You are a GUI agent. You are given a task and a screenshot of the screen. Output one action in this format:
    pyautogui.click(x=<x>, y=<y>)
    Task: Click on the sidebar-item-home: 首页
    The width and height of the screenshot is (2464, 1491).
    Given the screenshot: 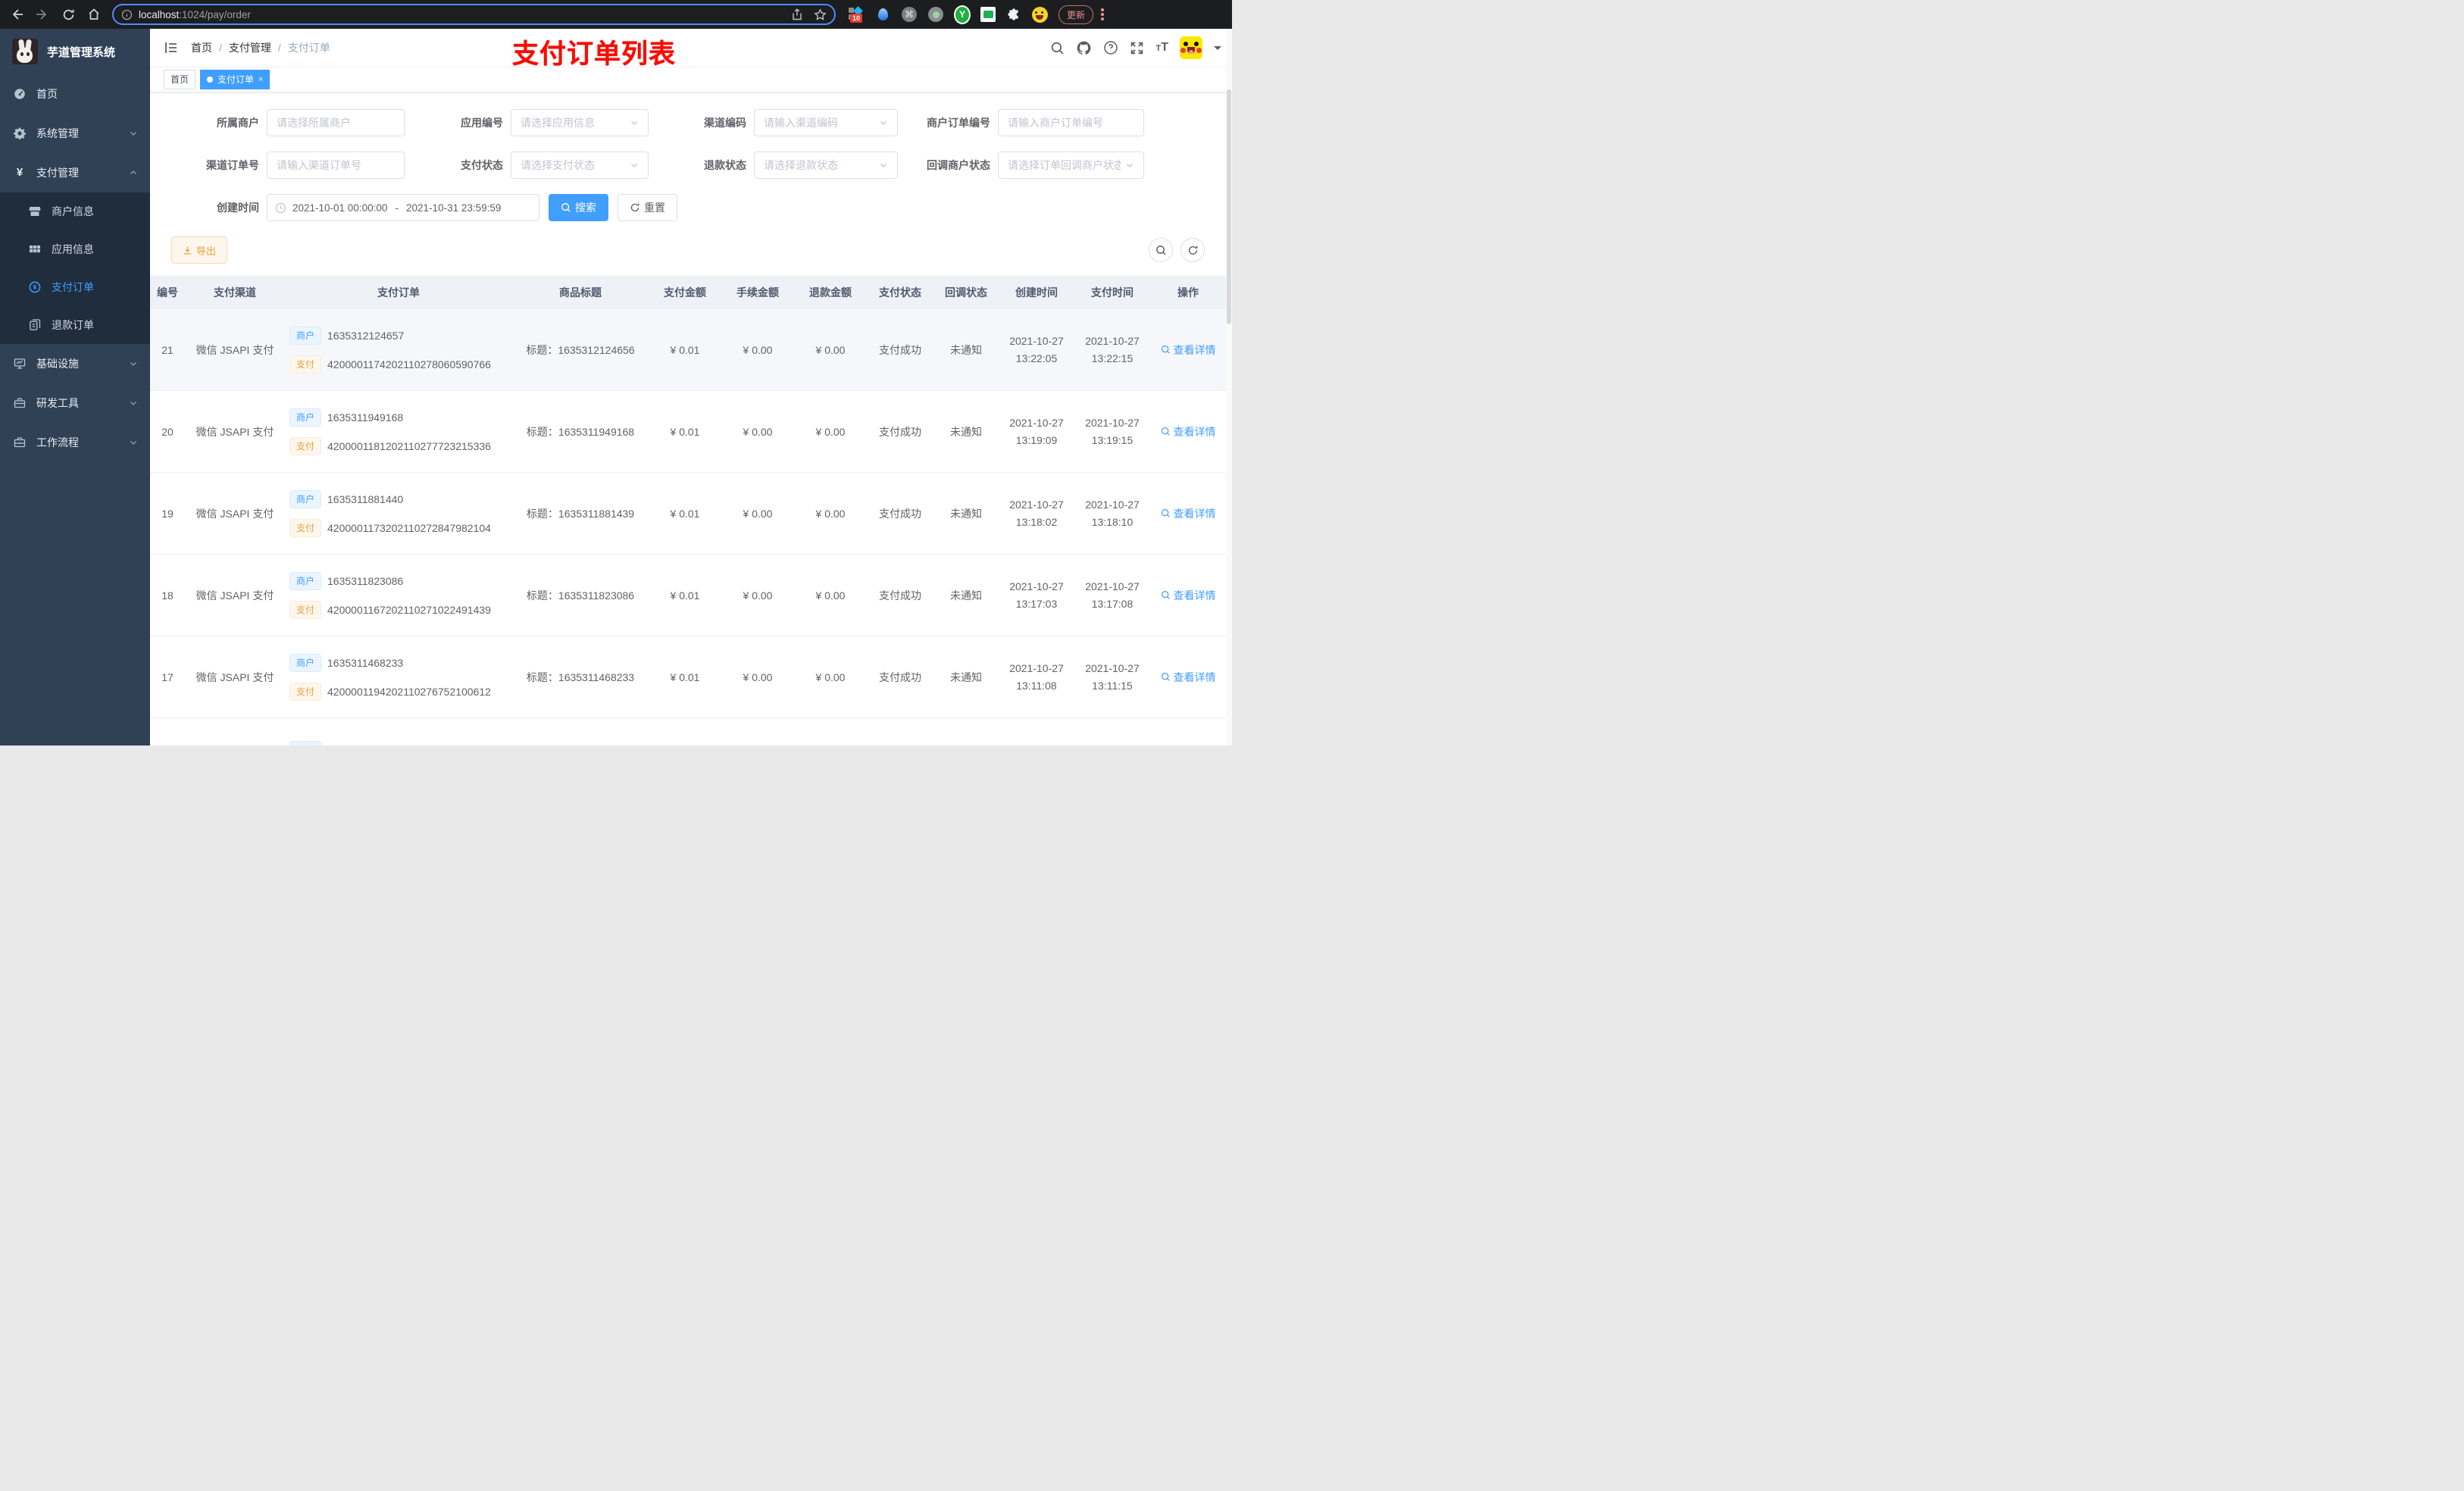 What is the action you would take?
    pyautogui.click(x=75, y=94)
    